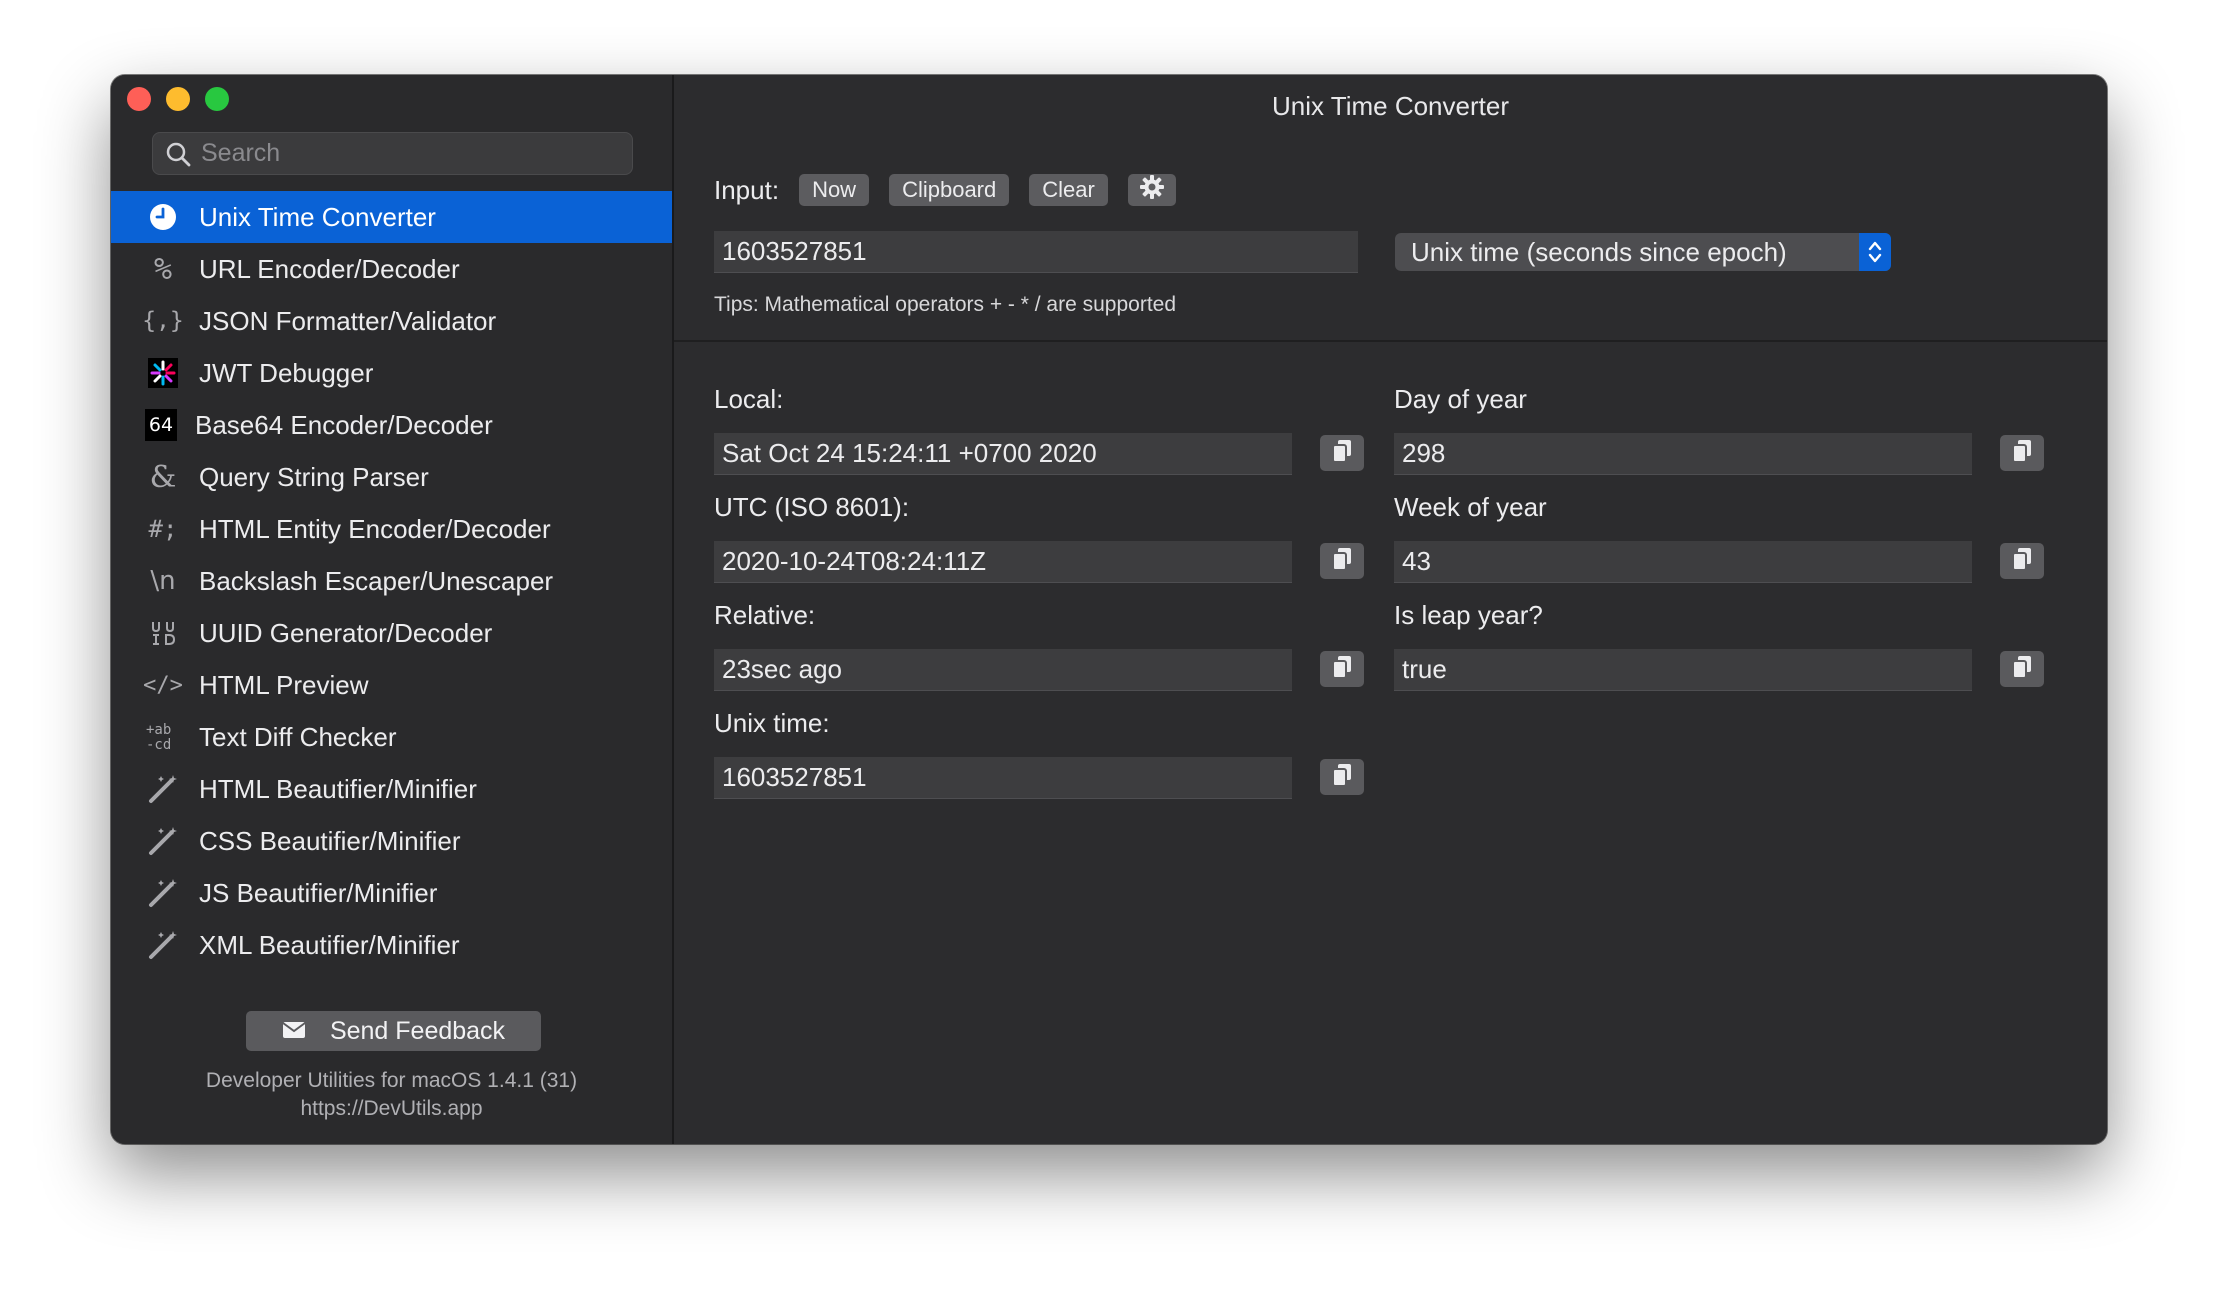  What do you see at coordinates (1460, 399) in the screenshot?
I see `day-of-year-label: Day of year` at bounding box center [1460, 399].